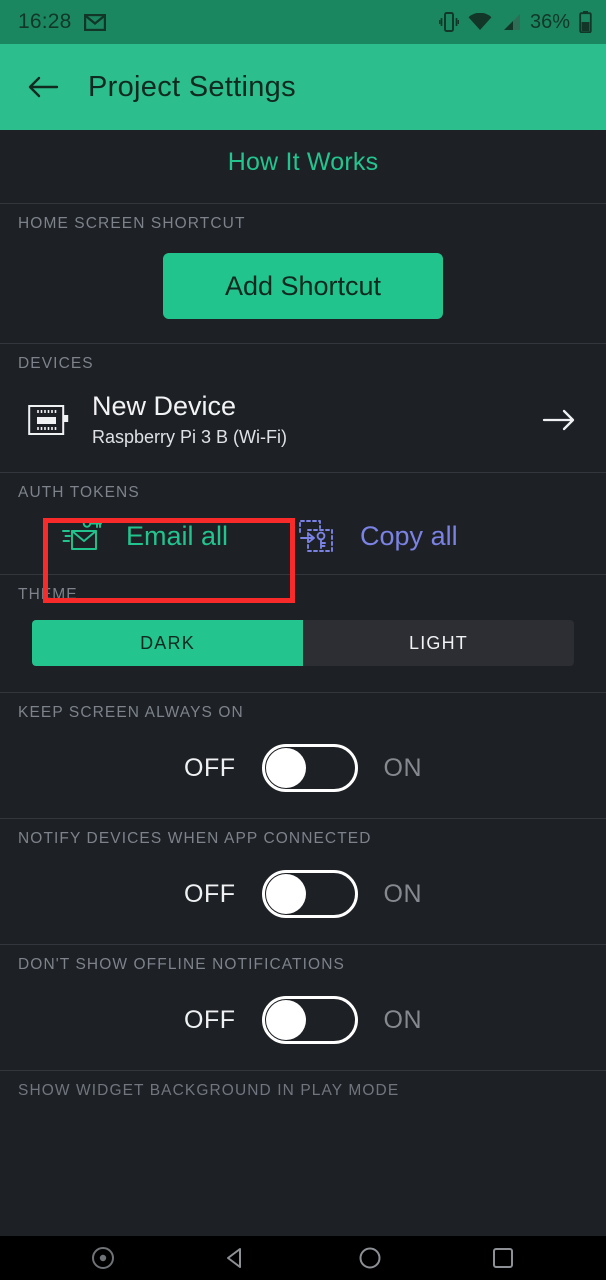 This screenshot has height=1280, width=606. I want to click on email-all-label: Email all, so click(177, 535).